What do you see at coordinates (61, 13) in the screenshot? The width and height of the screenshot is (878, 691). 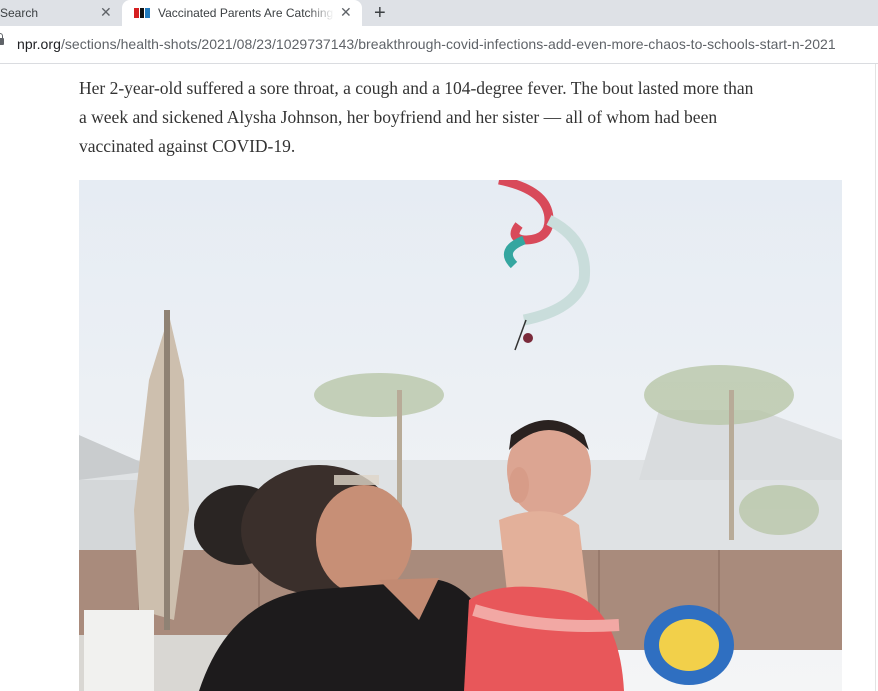 I see `tab-search: Search ✕` at bounding box center [61, 13].